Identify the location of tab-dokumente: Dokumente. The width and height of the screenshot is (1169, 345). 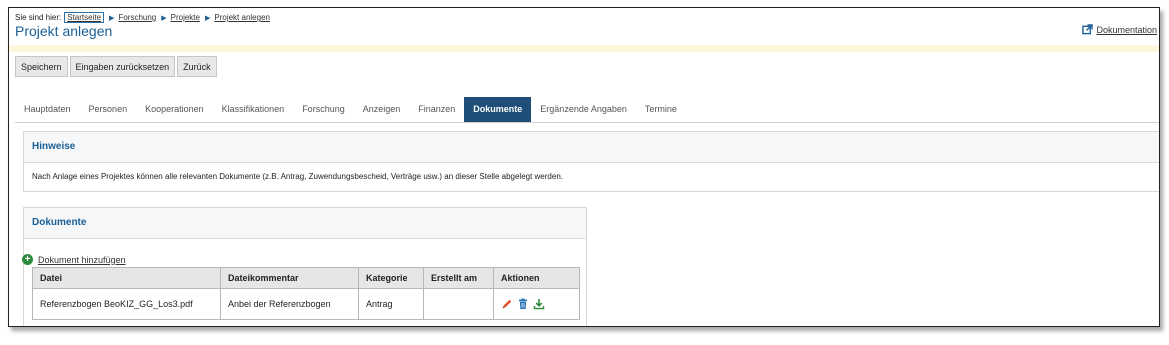
(498, 109).